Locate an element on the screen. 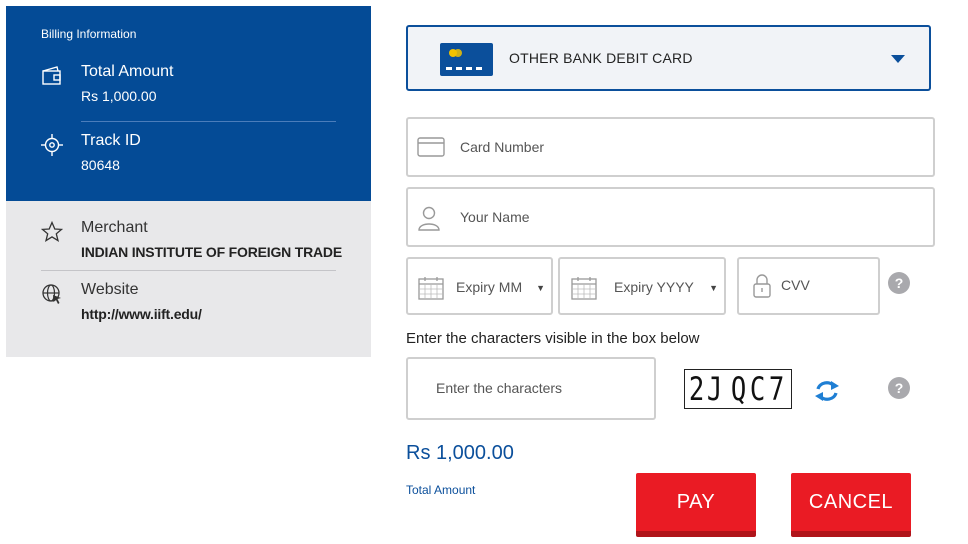  pay-button: PAY is located at coordinates (696, 505).